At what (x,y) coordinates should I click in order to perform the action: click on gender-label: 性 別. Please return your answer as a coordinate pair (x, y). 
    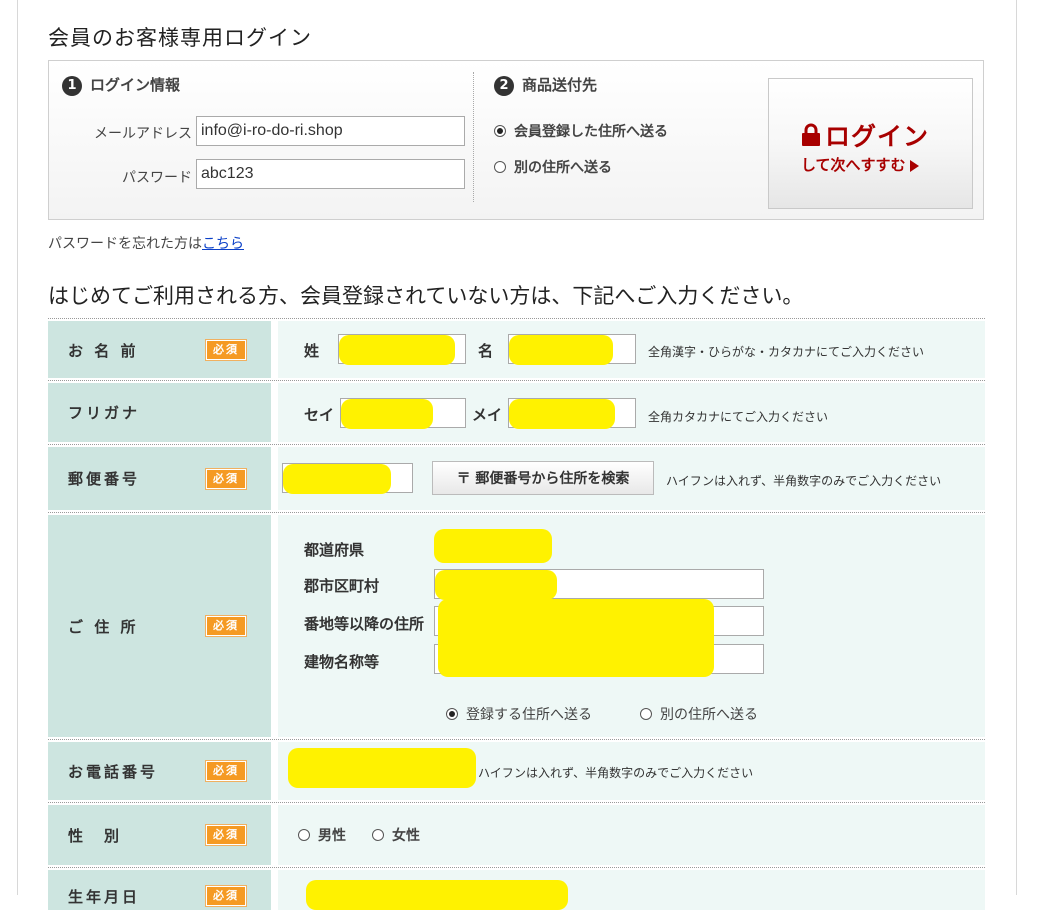
    Looking at the image, I should click on (95, 836).